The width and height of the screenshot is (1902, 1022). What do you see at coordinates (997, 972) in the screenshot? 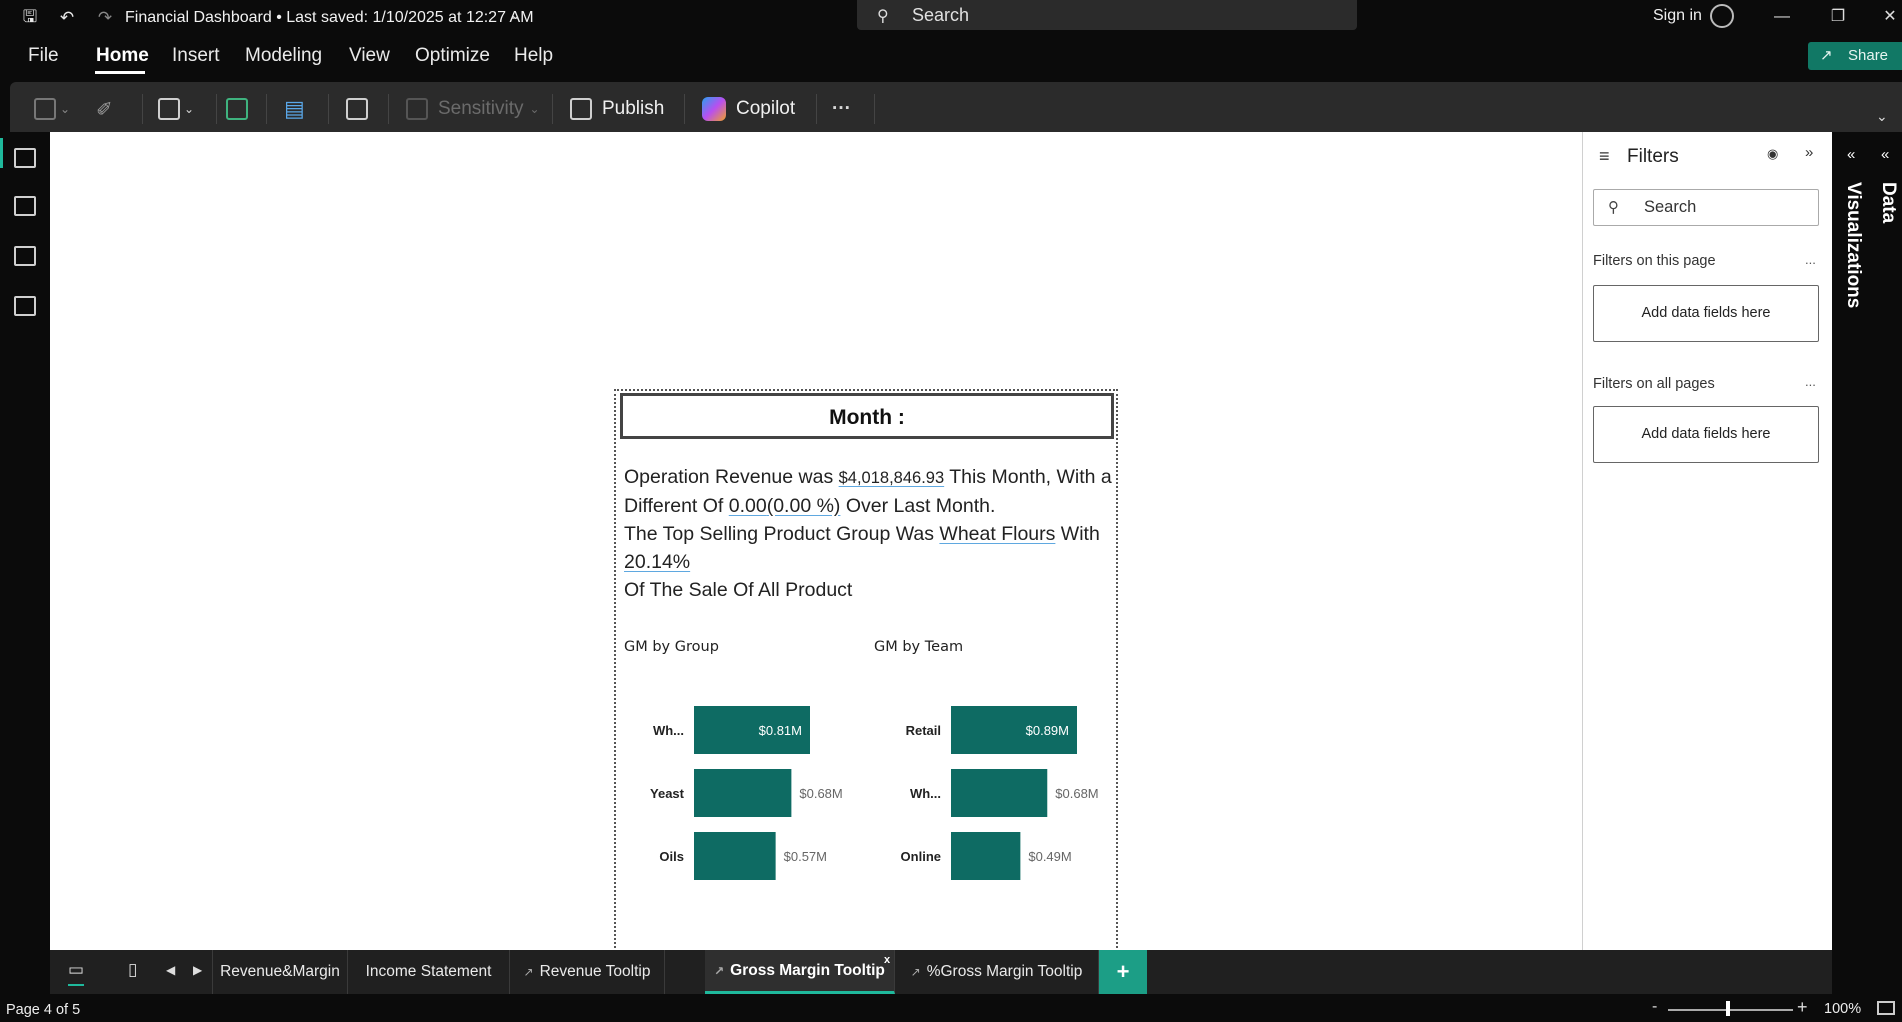
I see `tab-pct-gross-margin-tooltip: ↗ %Gross Margin Tooltip` at bounding box center [997, 972].